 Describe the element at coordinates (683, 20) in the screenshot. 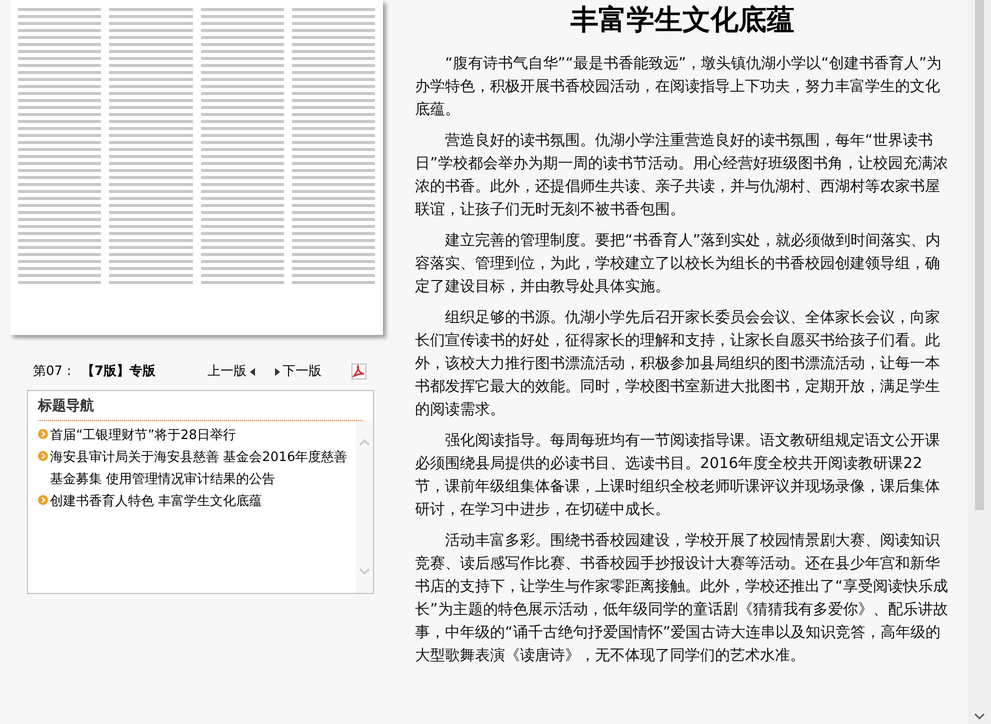

I see `article-title: 丰富学生文化底蕴` at that location.